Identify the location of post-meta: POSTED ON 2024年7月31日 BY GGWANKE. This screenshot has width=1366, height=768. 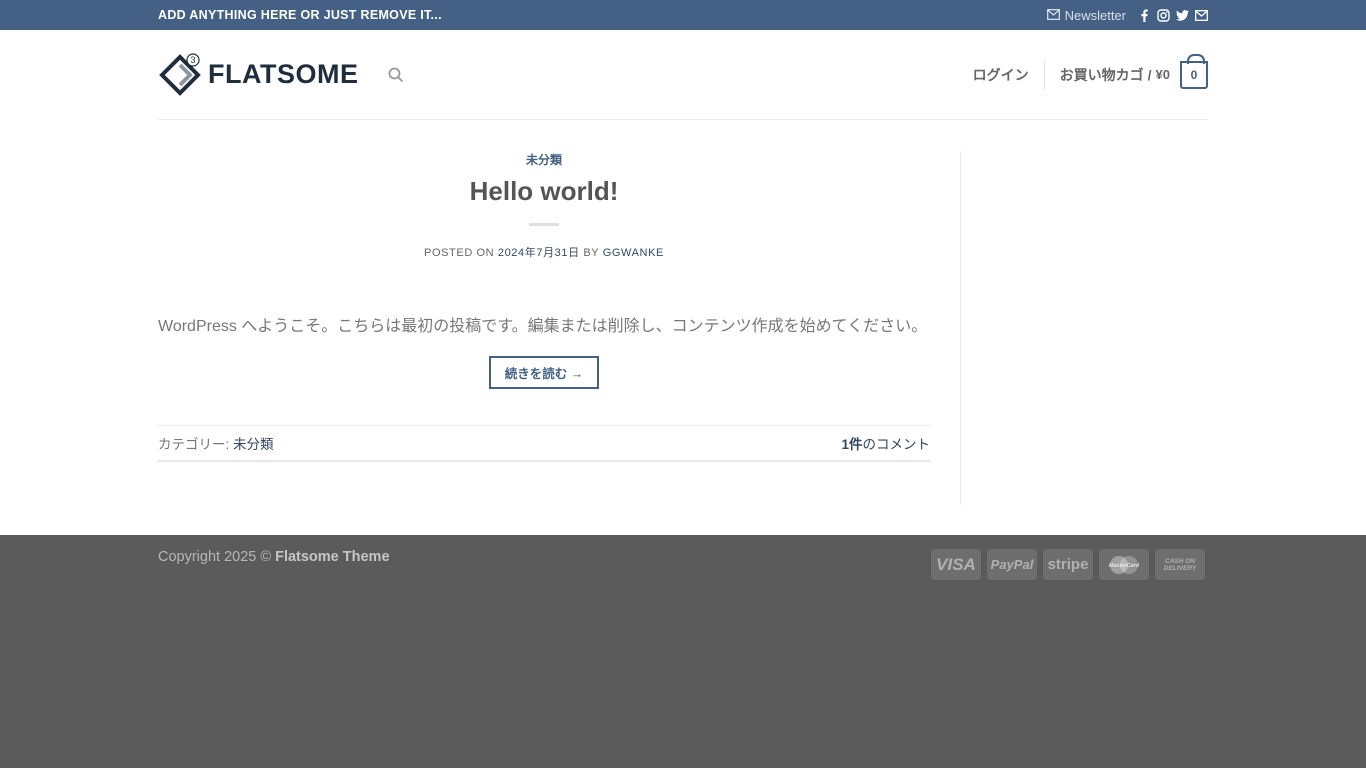
(544, 252).